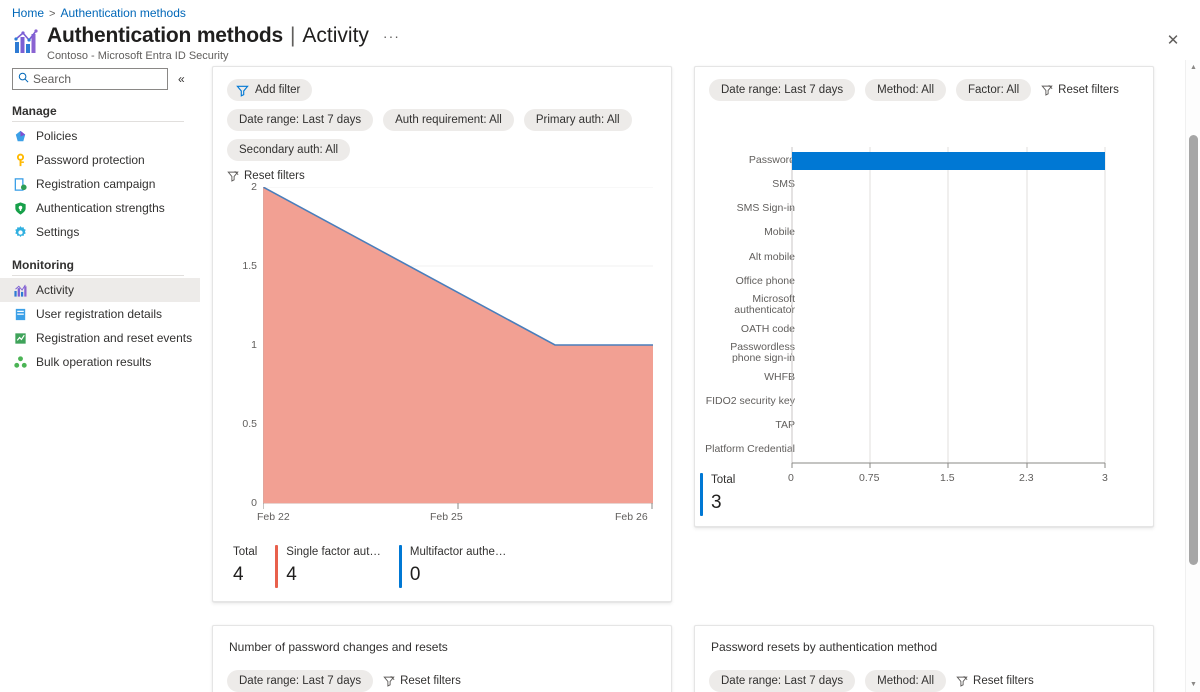  Describe the element at coordinates (291, 574) in the screenshot. I see `kpi-value: 4` at that location.